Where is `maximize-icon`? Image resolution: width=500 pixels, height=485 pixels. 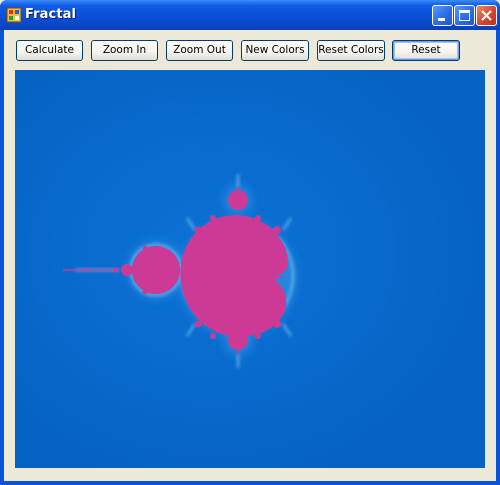
maximize-icon is located at coordinates (464, 15).